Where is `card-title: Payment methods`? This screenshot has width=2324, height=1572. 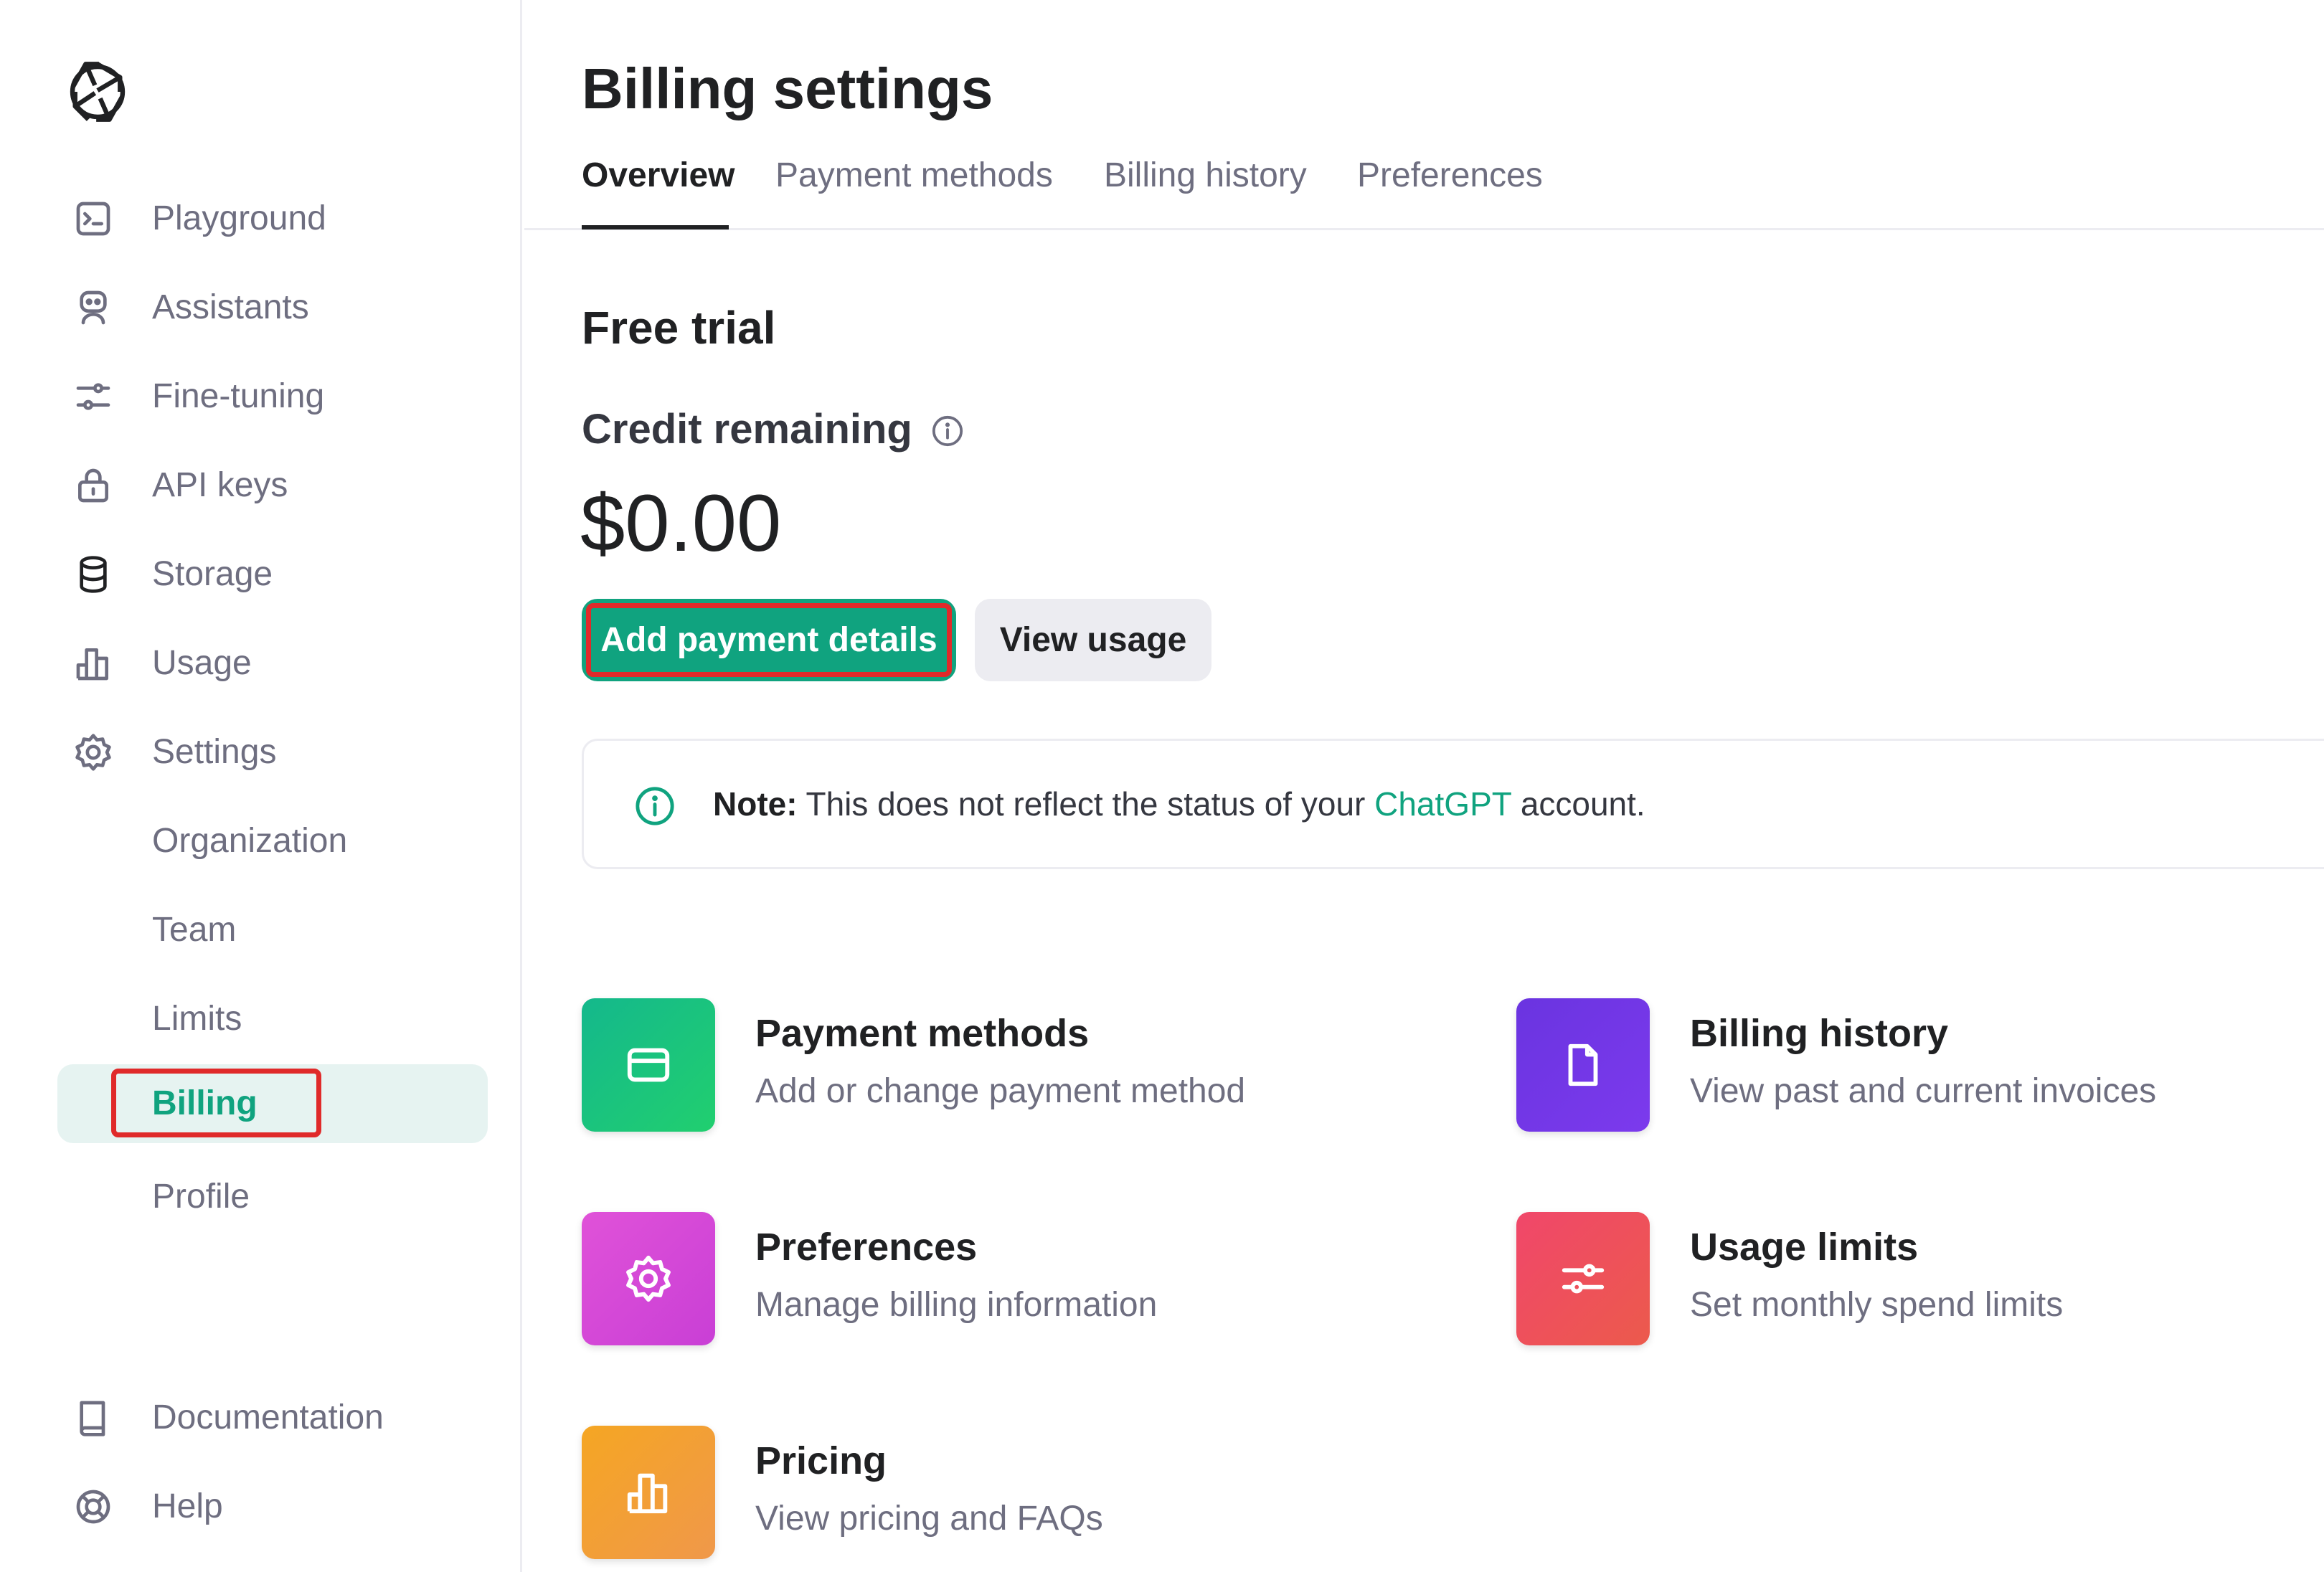
card-title: Payment methods is located at coordinates (922, 1033).